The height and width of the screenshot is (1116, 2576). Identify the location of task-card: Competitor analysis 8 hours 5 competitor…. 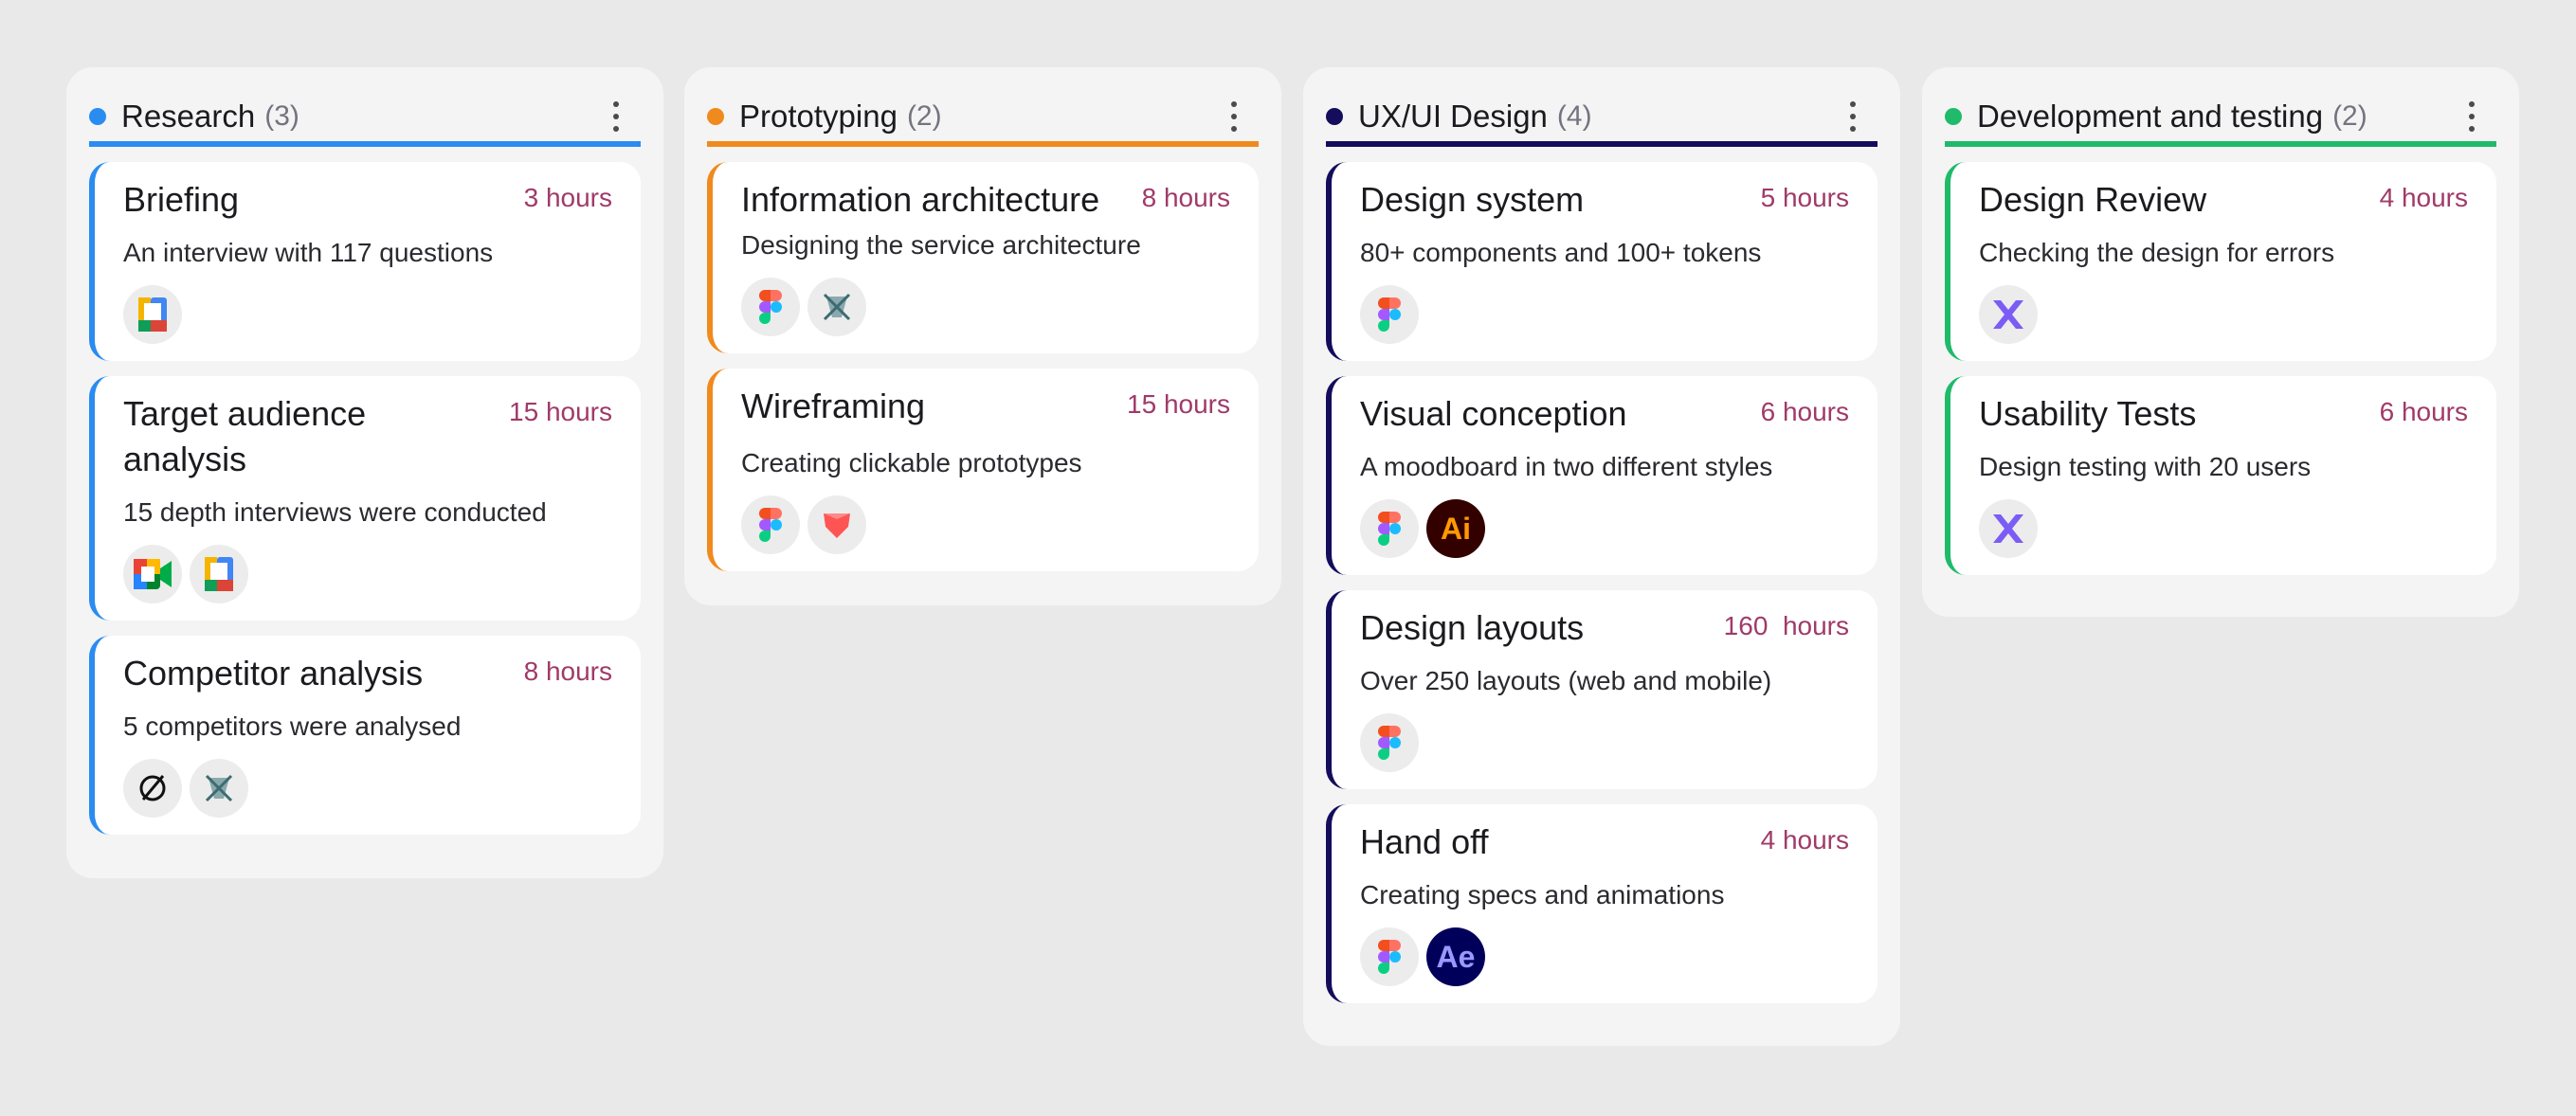
(365, 735).